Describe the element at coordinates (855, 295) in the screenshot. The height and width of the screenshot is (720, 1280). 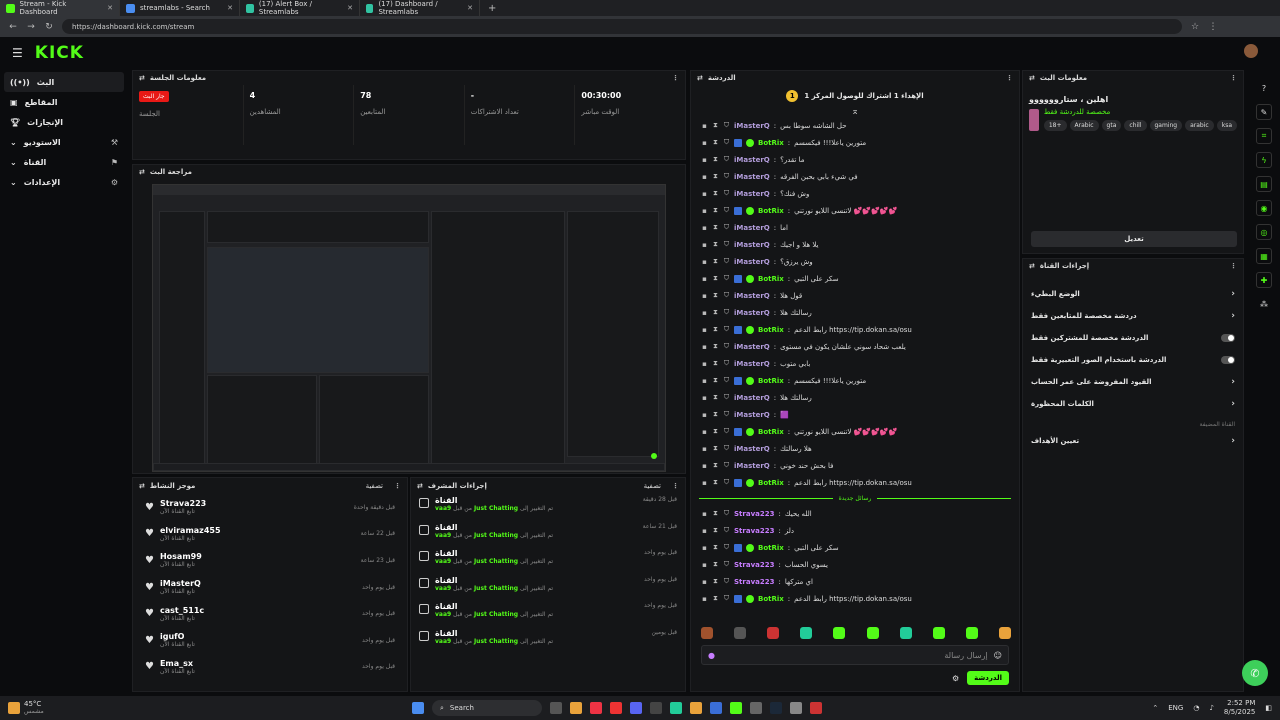
I see `chat-message: ▪ ⧗ ⛉ iMasterQ: قول هلا` at that location.